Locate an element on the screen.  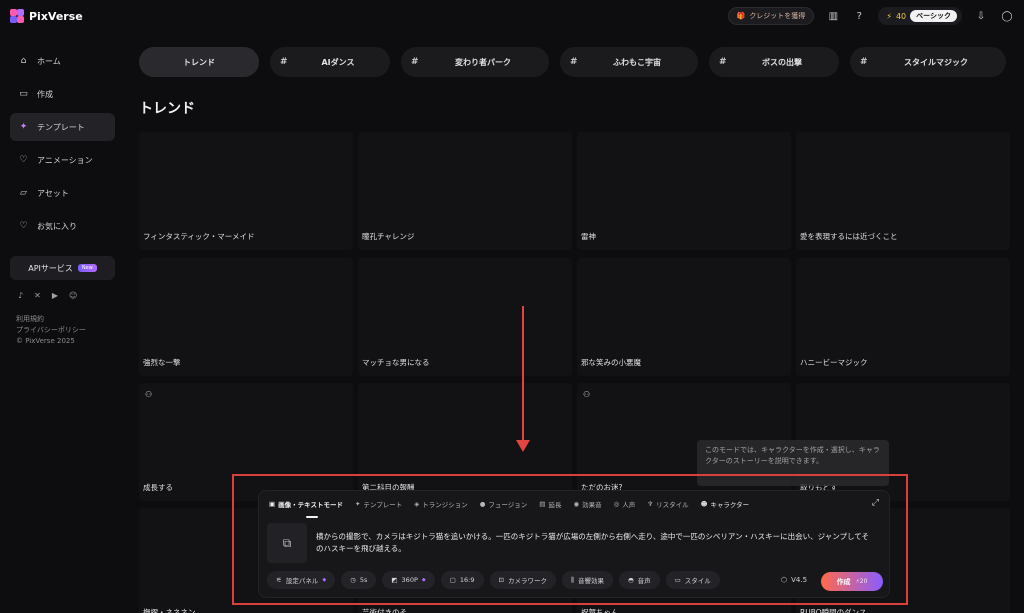
tab-fluffy-universe: # ふわもこ宇宙 is located at coordinates (629, 62).